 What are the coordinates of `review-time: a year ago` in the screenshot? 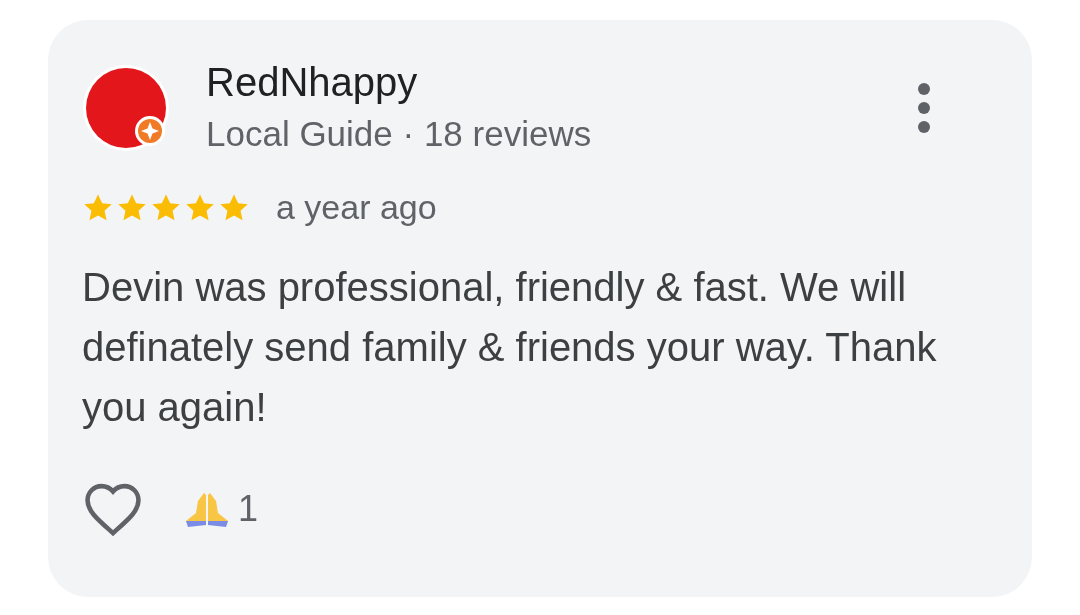 It's located at (356, 207).